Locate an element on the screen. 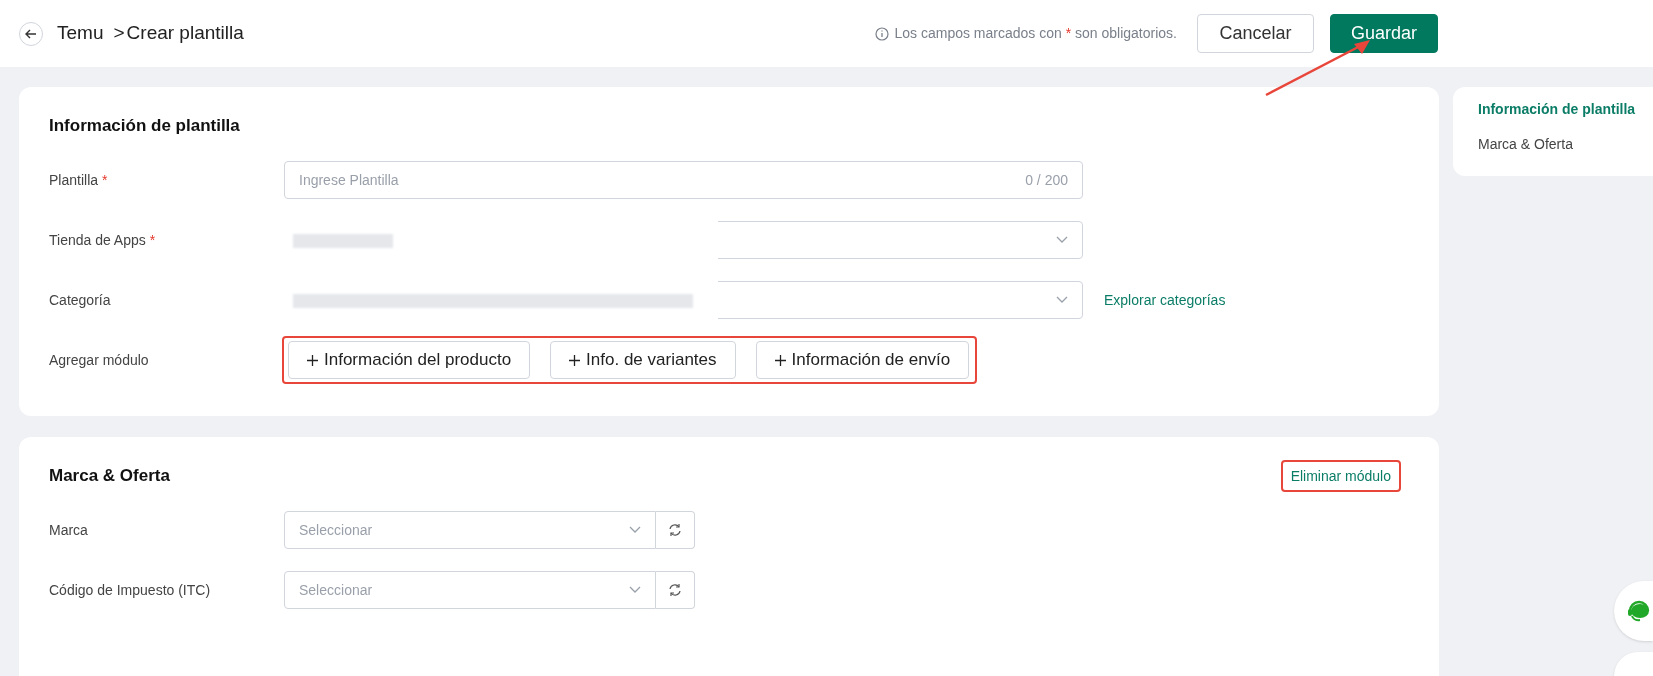 The image size is (1653, 676). page-title: Crear plantilla is located at coordinates (185, 33).